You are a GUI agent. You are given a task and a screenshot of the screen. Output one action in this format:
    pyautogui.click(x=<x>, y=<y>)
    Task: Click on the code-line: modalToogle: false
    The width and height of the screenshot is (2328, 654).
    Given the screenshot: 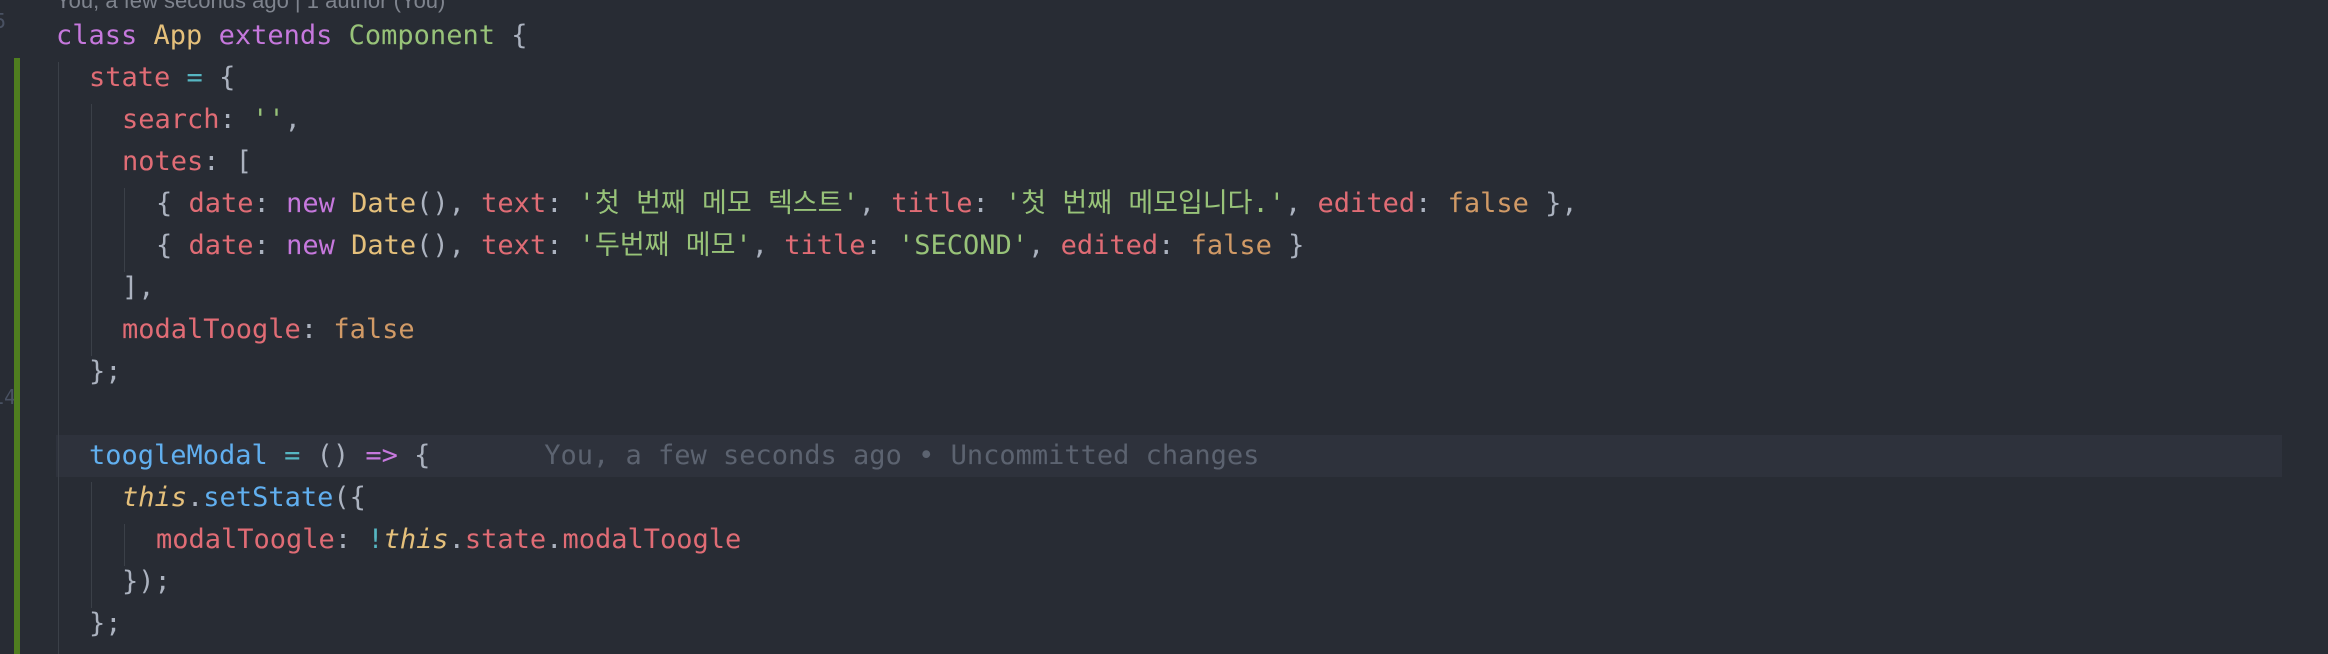 What is the action you would take?
    pyautogui.click(x=268, y=330)
    